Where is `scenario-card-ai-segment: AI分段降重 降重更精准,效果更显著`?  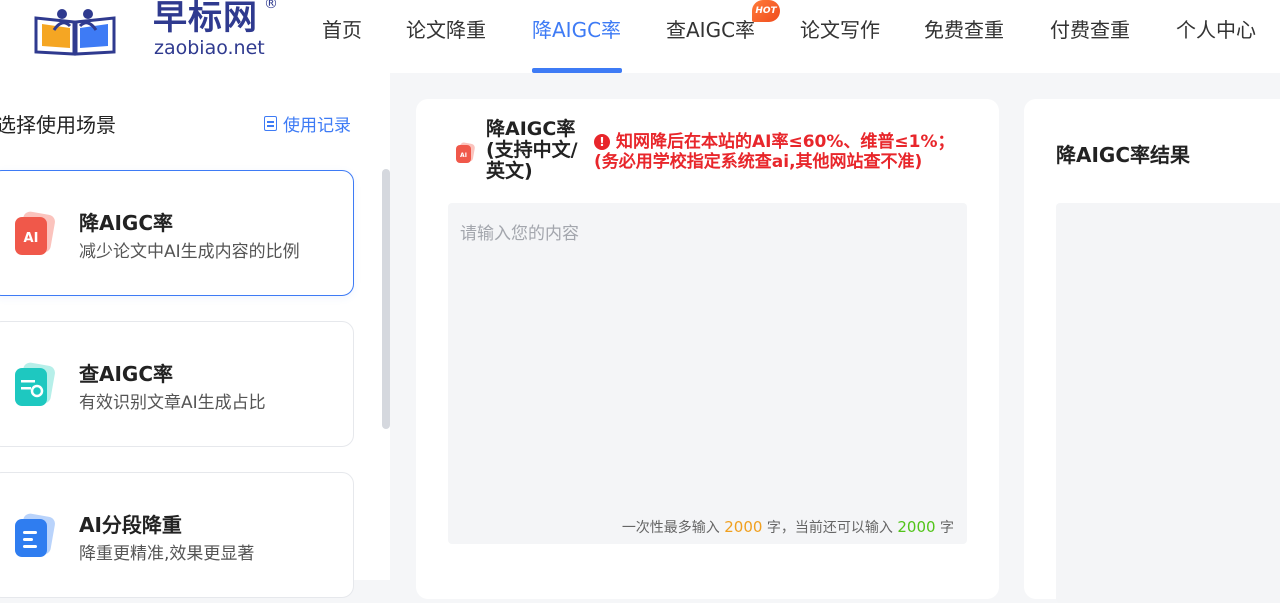 scenario-card-ai-segment: AI分段降重 降重更精准,效果更显著 is located at coordinates (177, 535).